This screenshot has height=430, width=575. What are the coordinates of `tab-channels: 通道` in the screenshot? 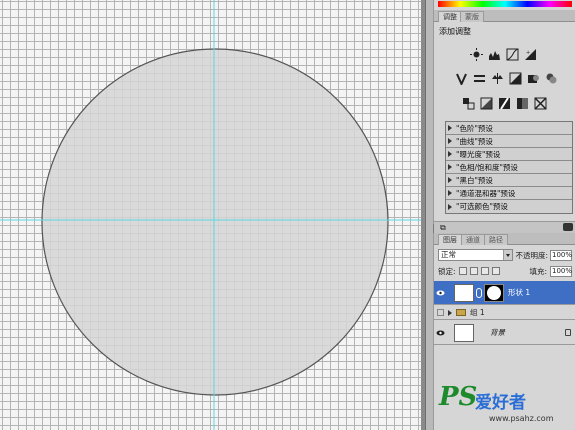 It's located at (473, 239).